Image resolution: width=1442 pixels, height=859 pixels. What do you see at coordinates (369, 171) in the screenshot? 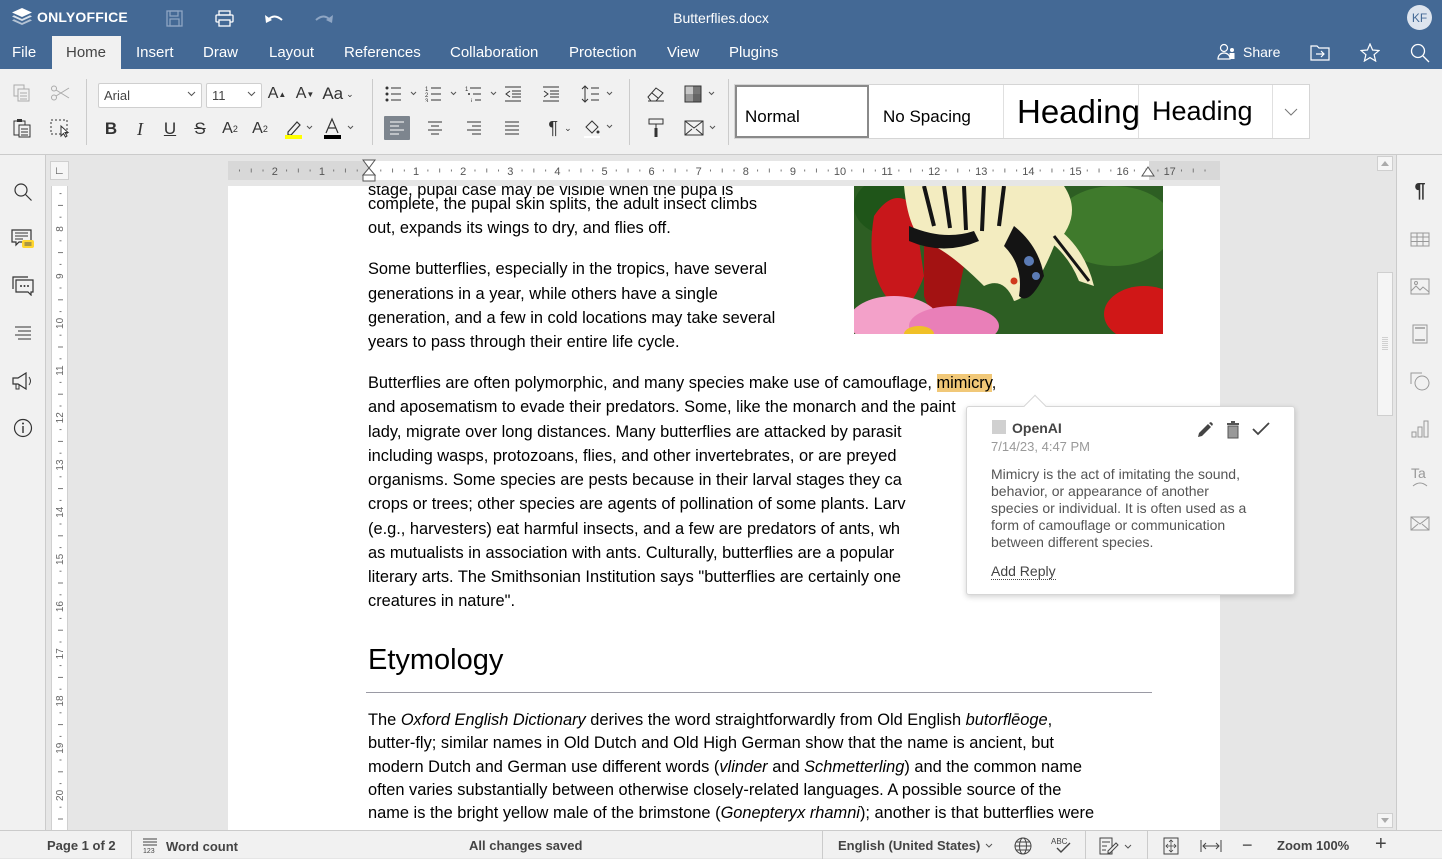
I see `first-line-indent-marker` at bounding box center [369, 171].